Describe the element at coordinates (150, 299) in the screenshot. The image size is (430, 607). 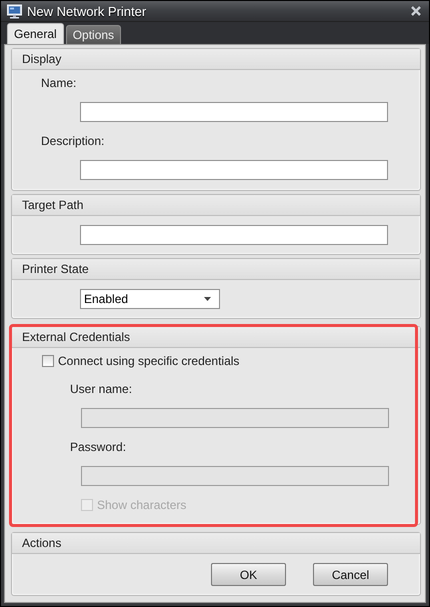
I see `state-dropdown: Enabled` at that location.